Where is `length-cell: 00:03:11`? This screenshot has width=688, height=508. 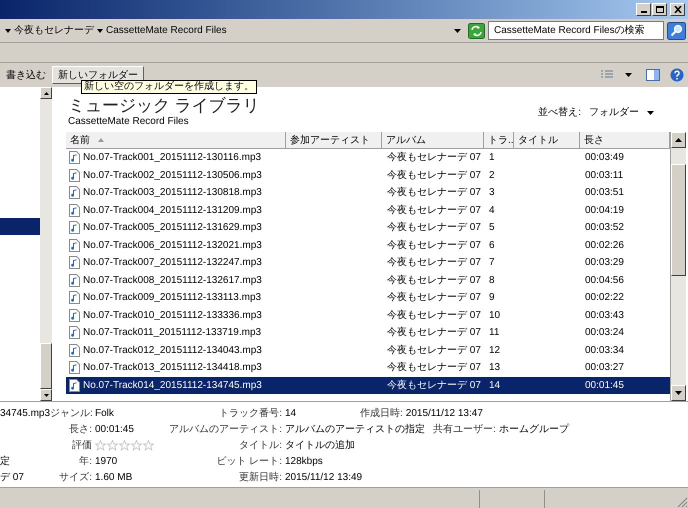
length-cell: 00:03:11 is located at coordinates (604, 175).